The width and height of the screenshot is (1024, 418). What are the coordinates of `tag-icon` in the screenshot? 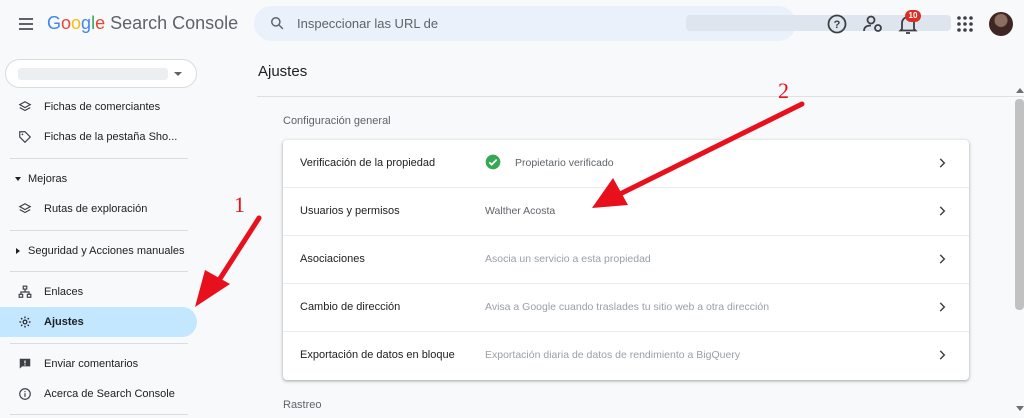 It's located at (25, 137).